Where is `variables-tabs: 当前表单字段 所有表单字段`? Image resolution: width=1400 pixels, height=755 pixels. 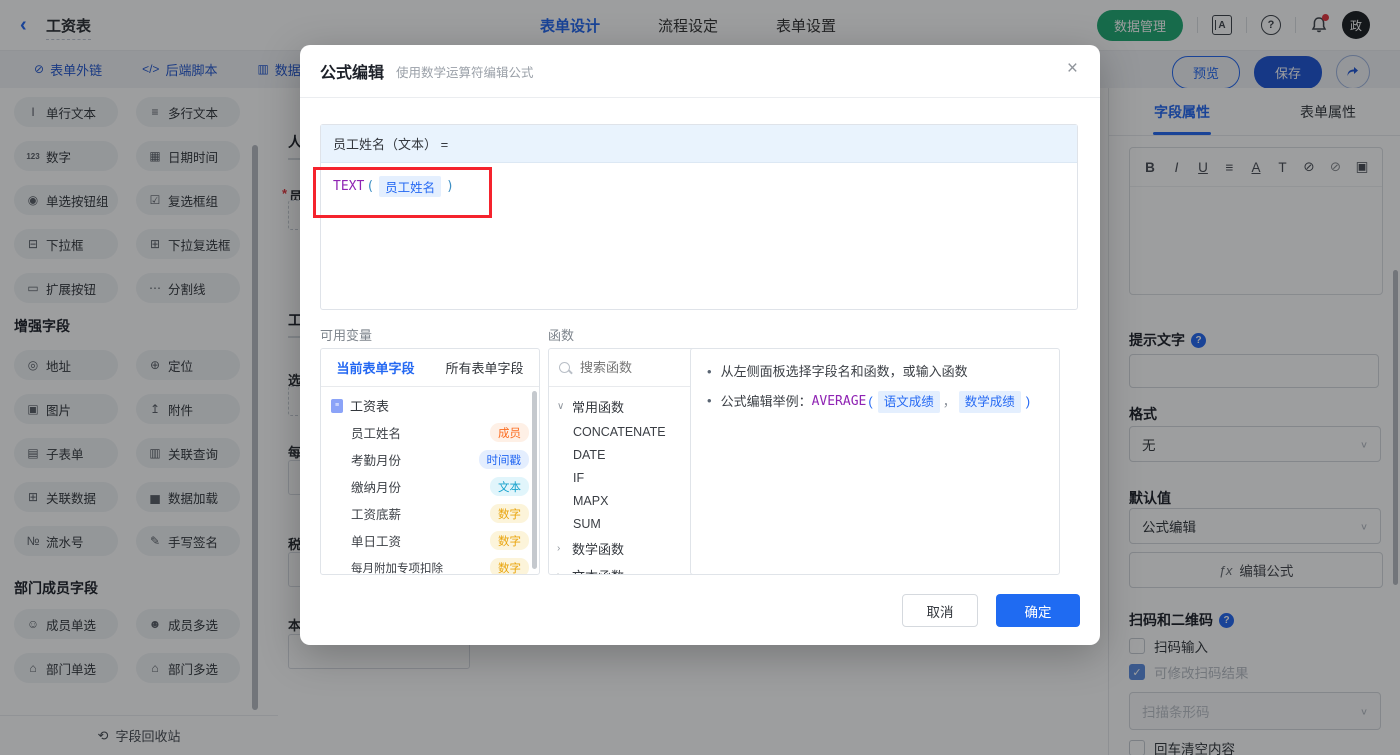
variables-tabs: 当前表单字段 所有表单字段 is located at coordinates (430, 368).